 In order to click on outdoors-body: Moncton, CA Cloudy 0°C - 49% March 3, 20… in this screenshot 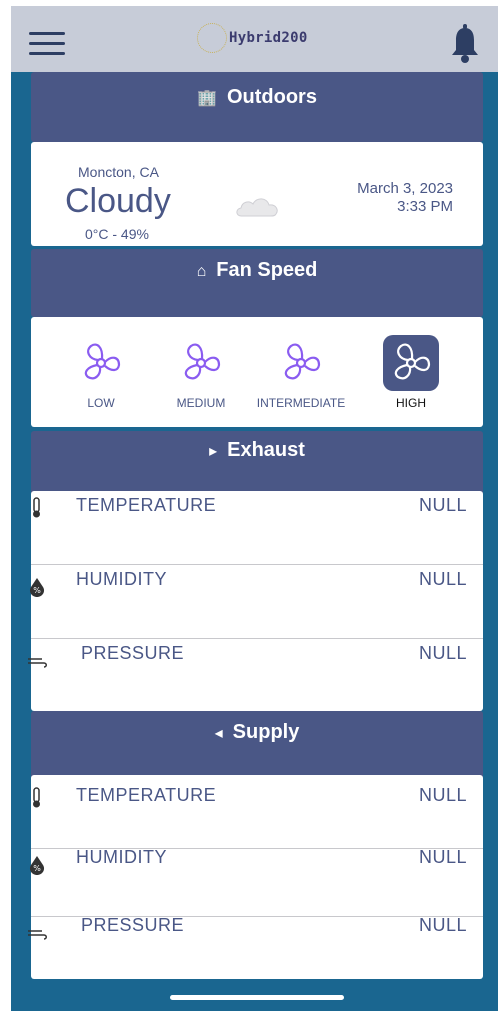, I will do `click(257, 194)`.